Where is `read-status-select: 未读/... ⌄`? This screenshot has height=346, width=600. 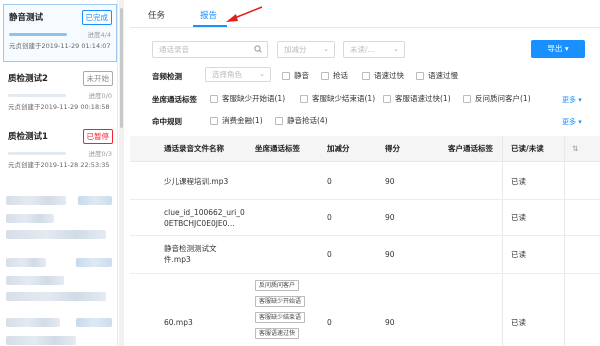
read-status-select: 未读/... ⌄ is located at coordinates (374, 49).